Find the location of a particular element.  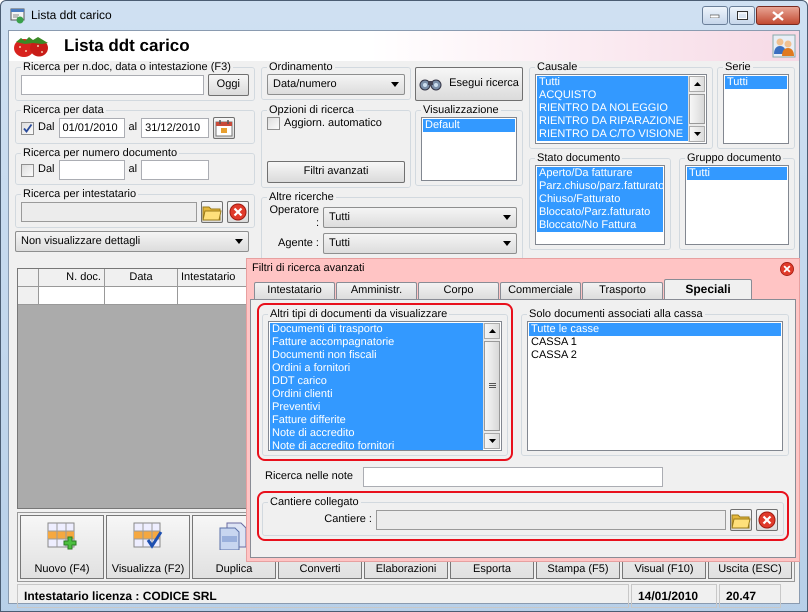

minimize-icon is located at coordinates (715, 16).